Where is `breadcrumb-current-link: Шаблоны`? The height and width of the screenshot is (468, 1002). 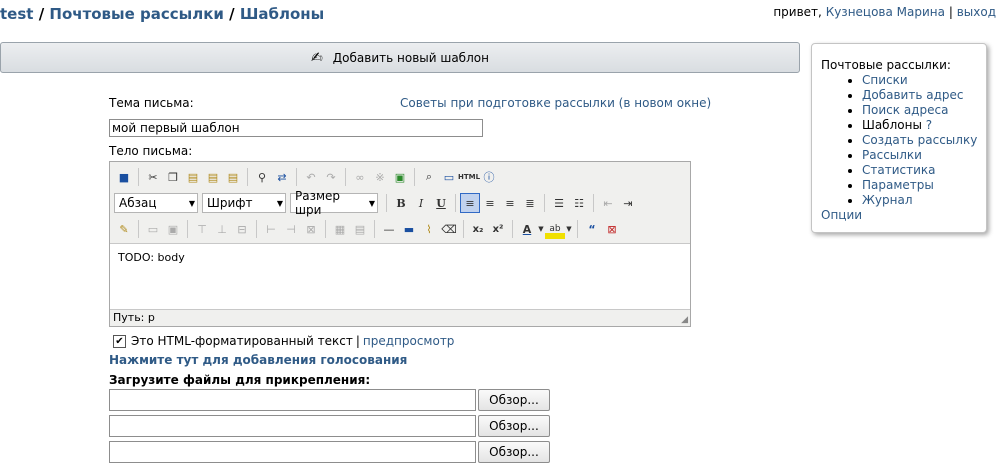
breadcrumb-current-link: Шаблоны is located at coordinates (282, 14).